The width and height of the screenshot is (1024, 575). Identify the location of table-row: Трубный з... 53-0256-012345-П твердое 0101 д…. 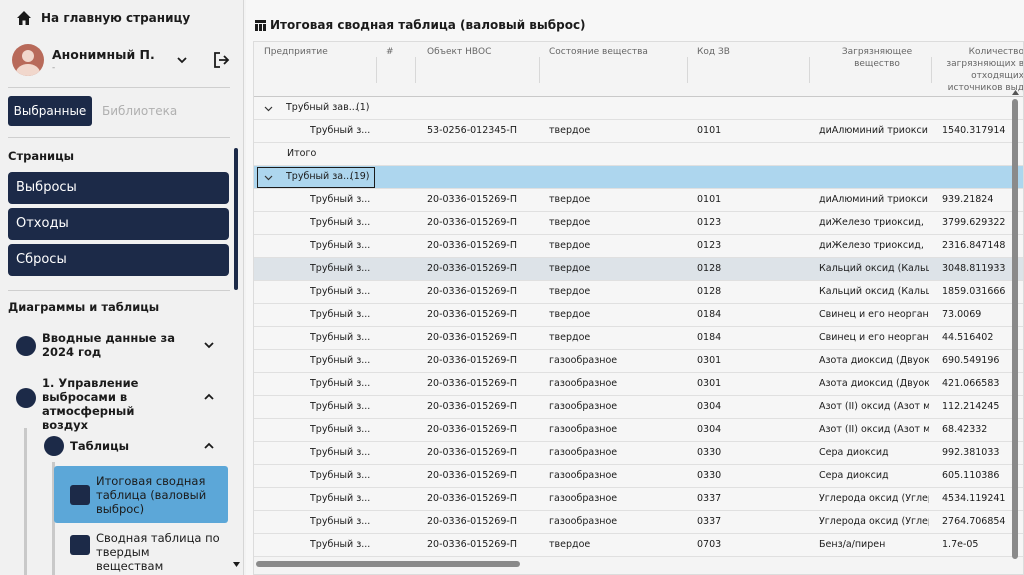
(638, 131).